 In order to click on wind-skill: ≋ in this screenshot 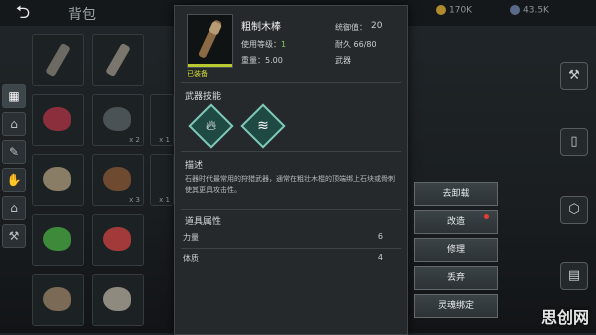, I will do `click(263, 126)`.